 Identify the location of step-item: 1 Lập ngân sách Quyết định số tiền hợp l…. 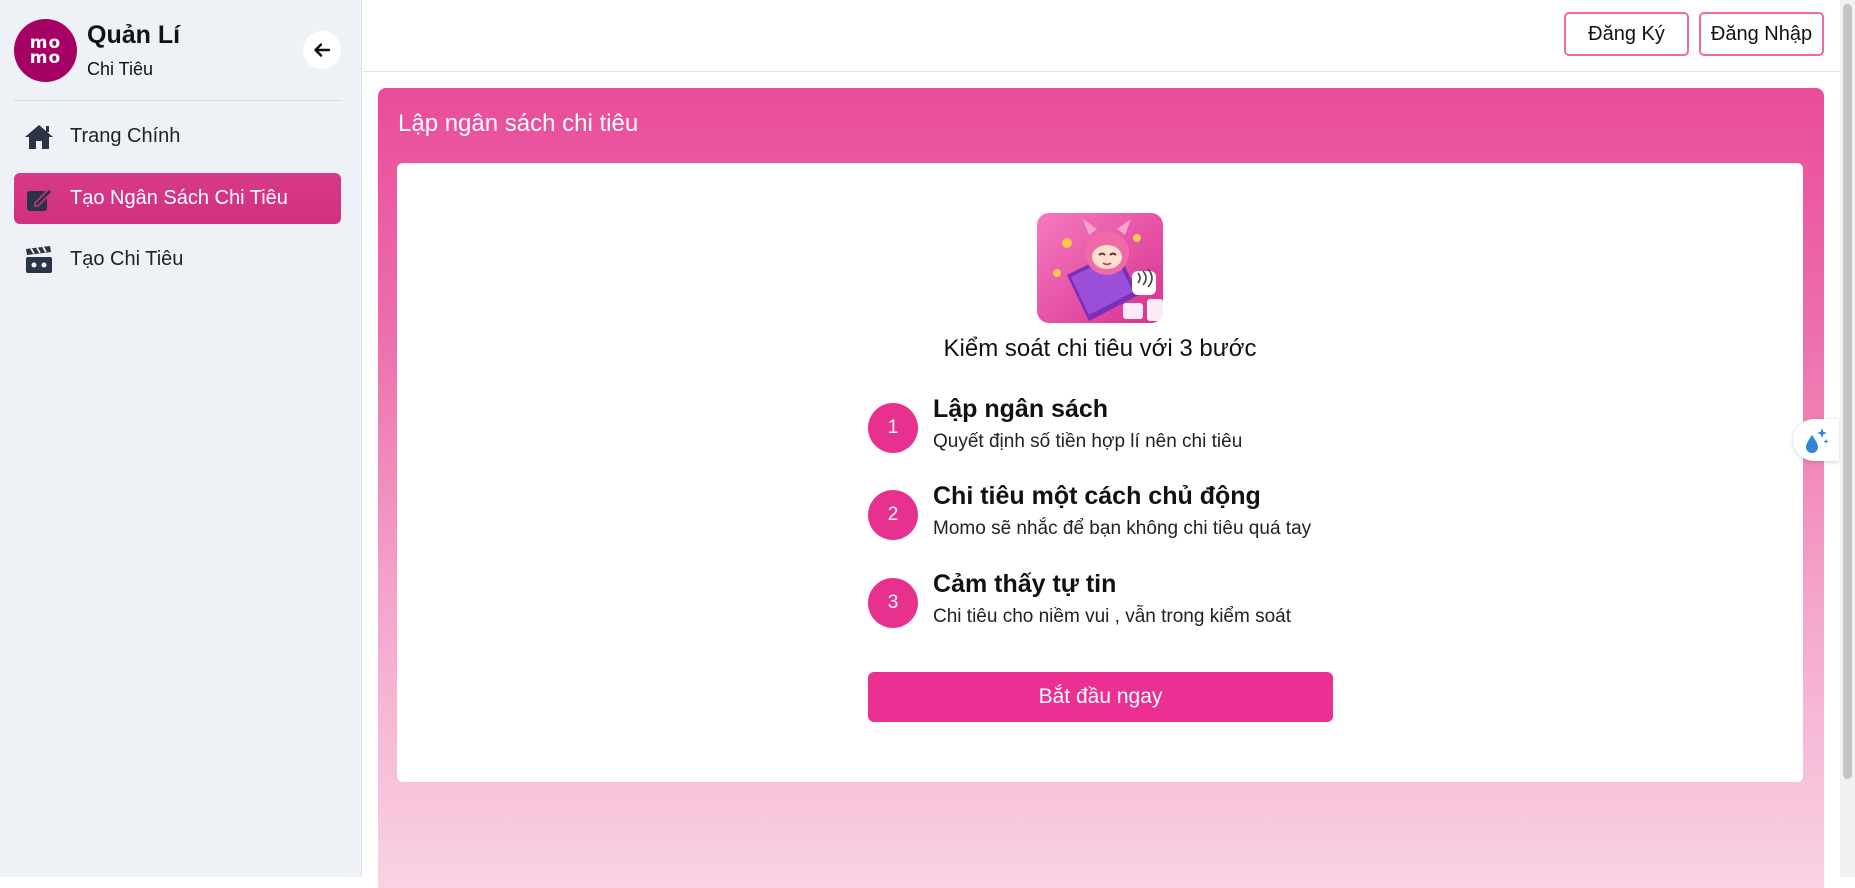
(1118, 434).